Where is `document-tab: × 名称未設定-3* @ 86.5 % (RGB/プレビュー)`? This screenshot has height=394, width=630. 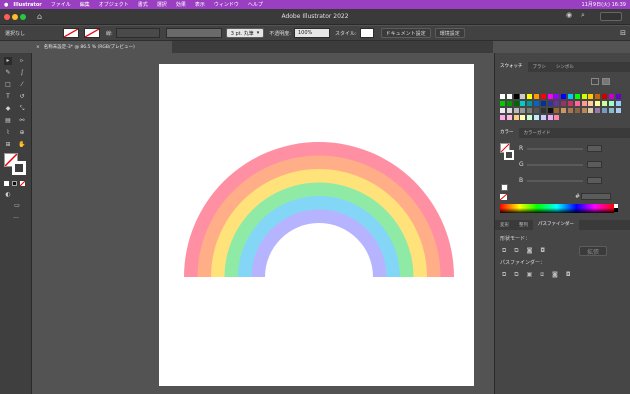
document-tab: × 名称未設定-3* @ 86.5 % (RGB/プレビュー) is located at coordinates (102, 47).